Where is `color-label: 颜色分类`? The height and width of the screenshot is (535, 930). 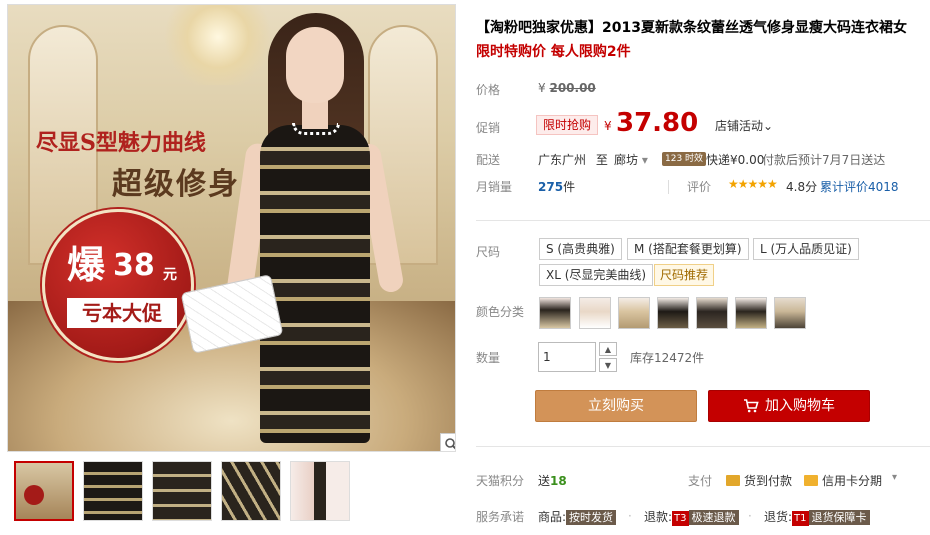
color-label: 颜色分类 is located at coordinates (500, 312).